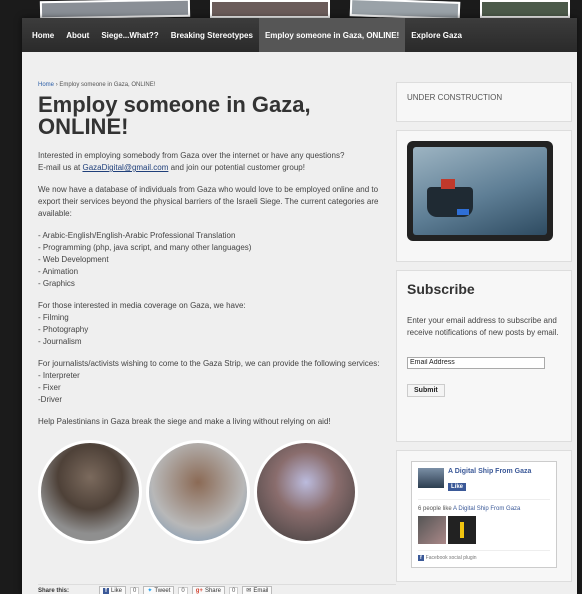  I want to click on fb-page-name-link: A Digital Ship From Gaza, so click(489, 471).